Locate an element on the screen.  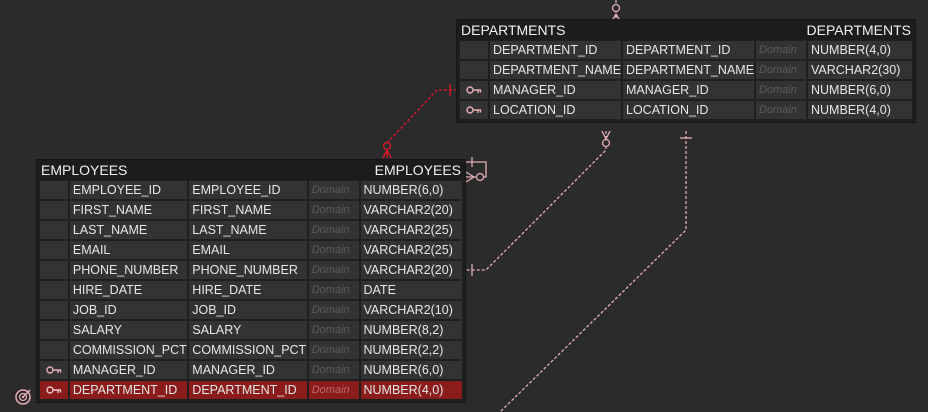
column-type: DATE is located at coordinates (411, 290).